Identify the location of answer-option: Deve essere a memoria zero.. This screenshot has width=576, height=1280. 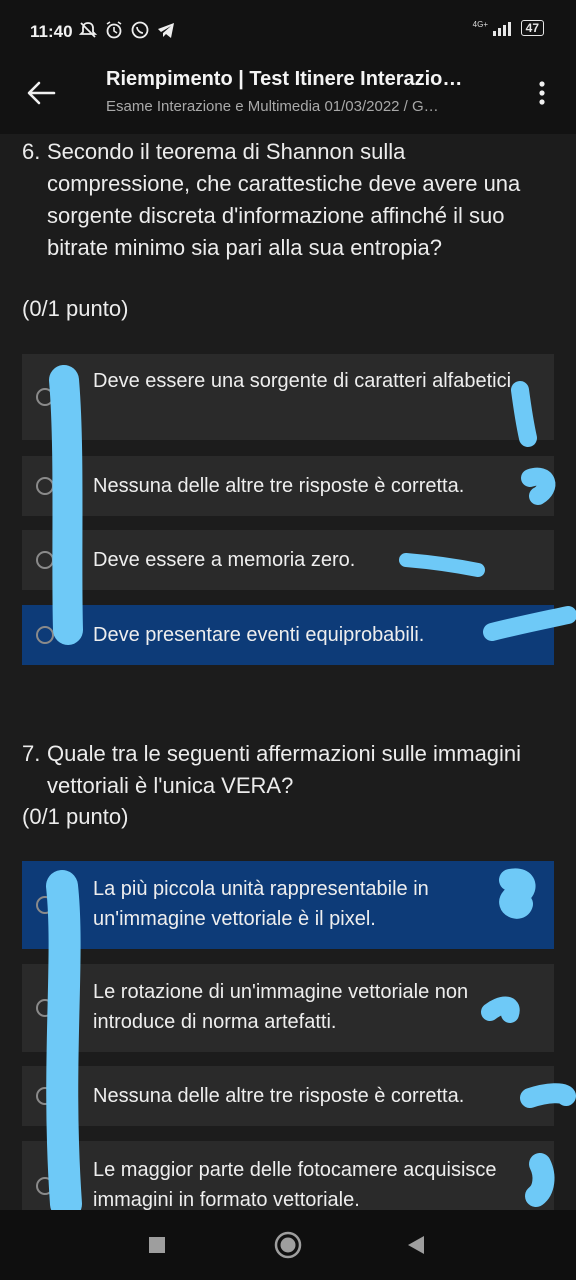
(288, 560).